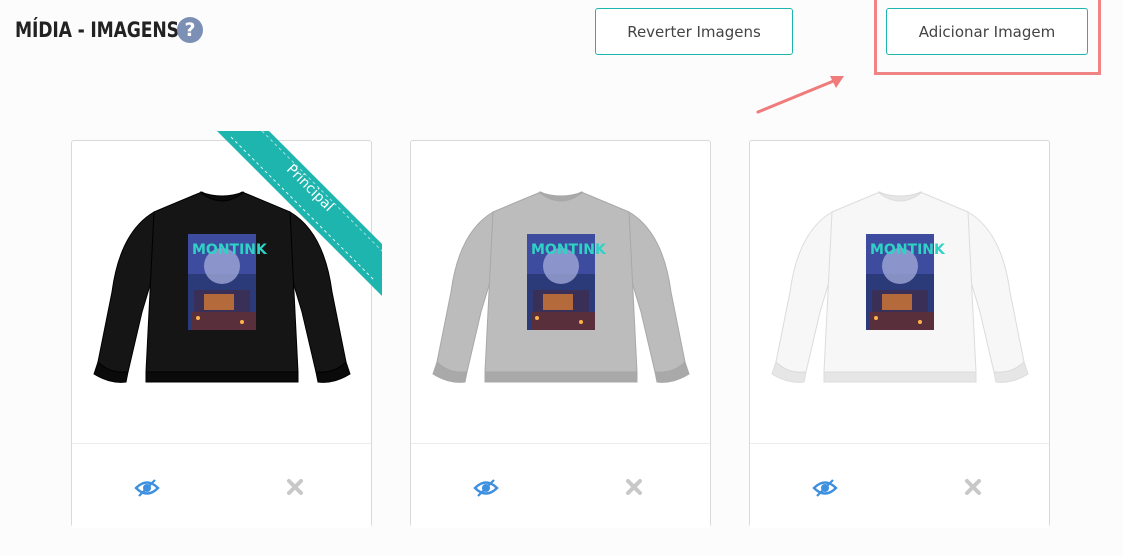 The width and height of the screenshot is (1123, 556). Describe the element at coordinates (97, 30) in the screenshot. I see `page-title: MÍDIA - IMAGENS` at that location.